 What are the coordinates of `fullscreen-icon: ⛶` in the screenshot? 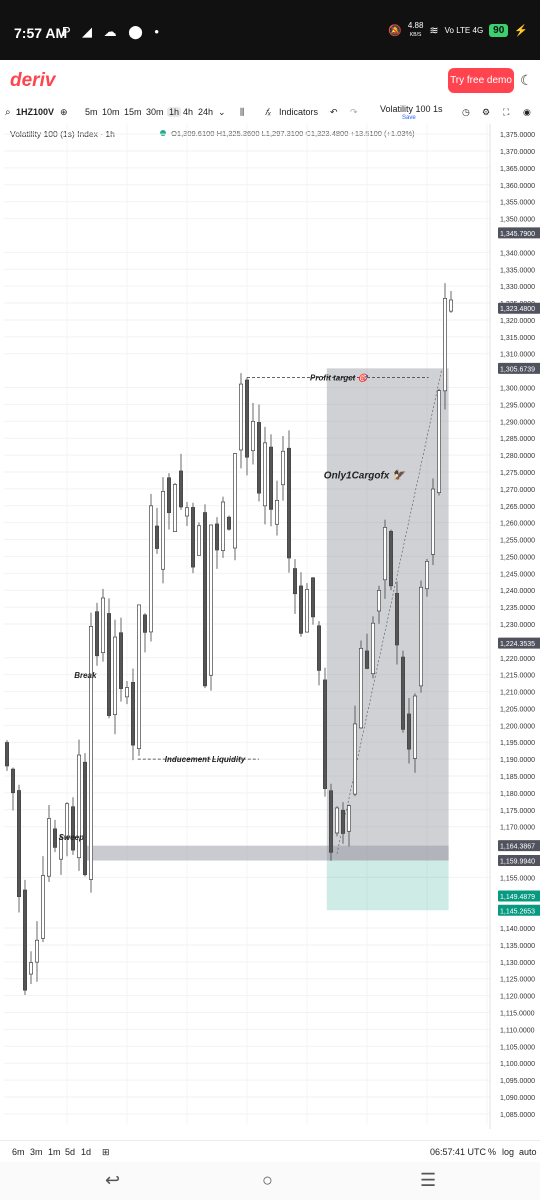 It's located at (506, 112).